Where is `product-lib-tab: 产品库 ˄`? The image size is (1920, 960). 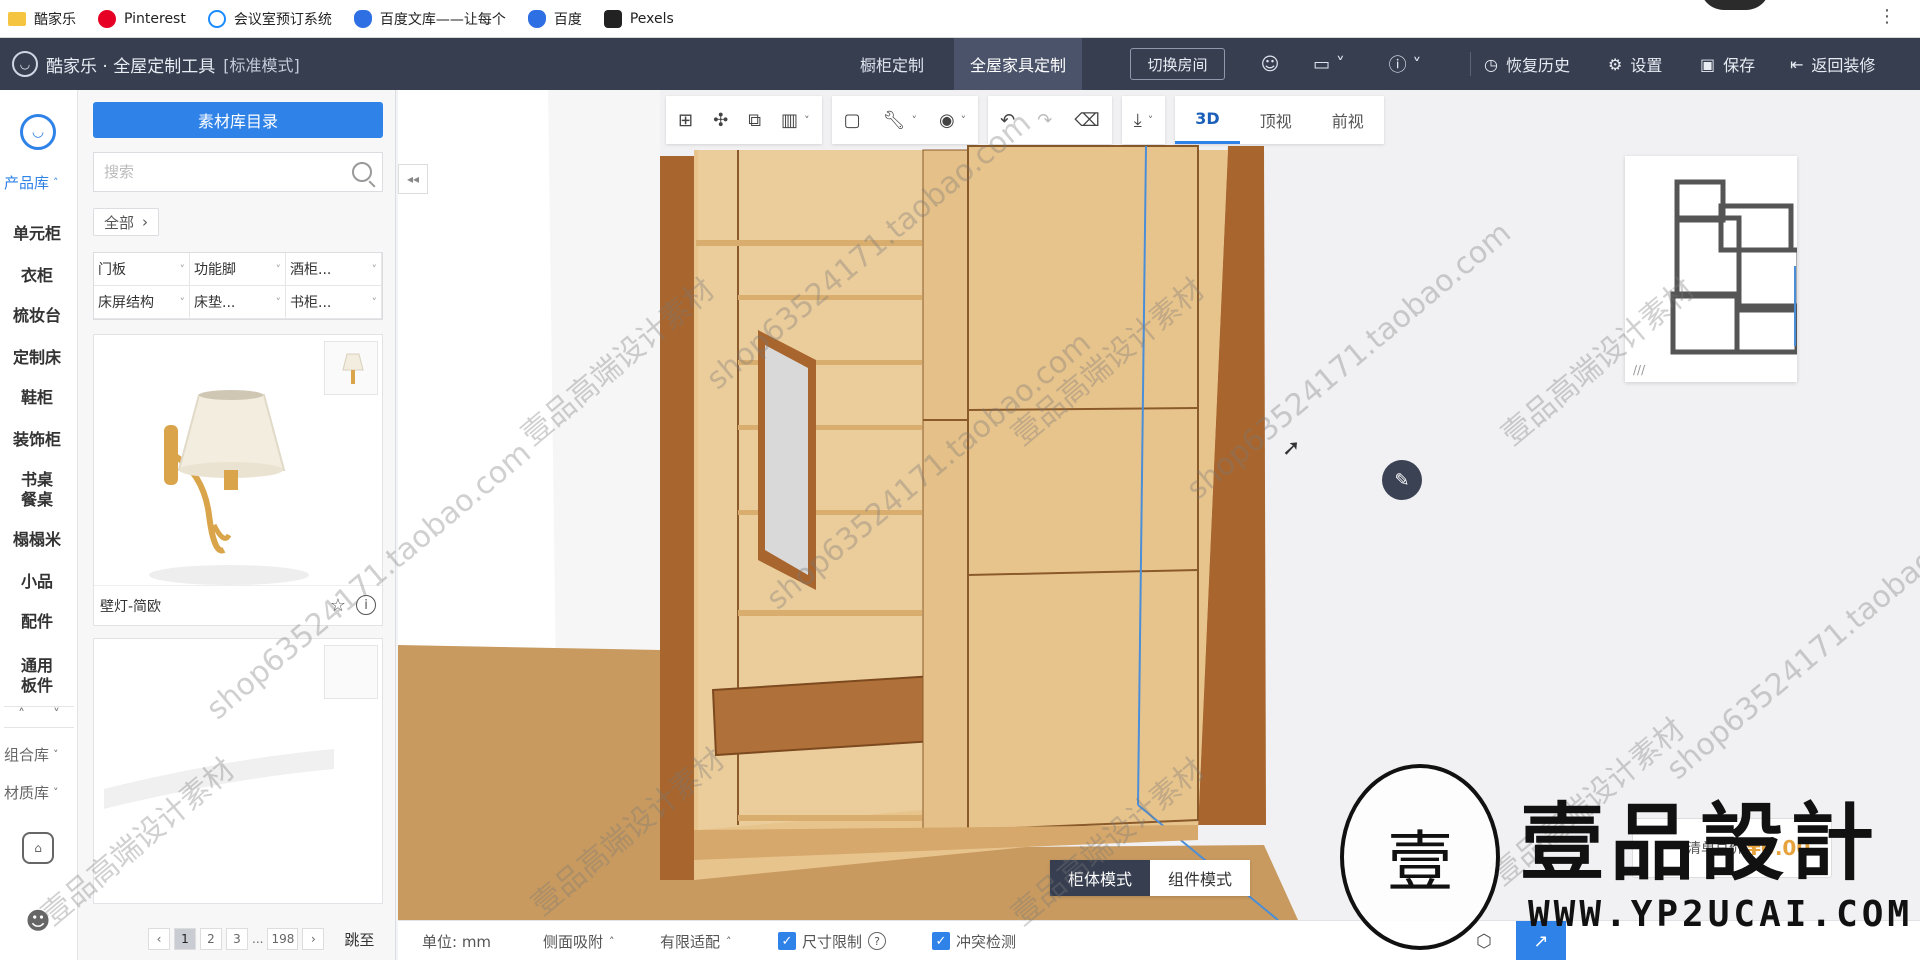 product-lib-tab: 产品库 ˄ is located at coordinates (39, 182).